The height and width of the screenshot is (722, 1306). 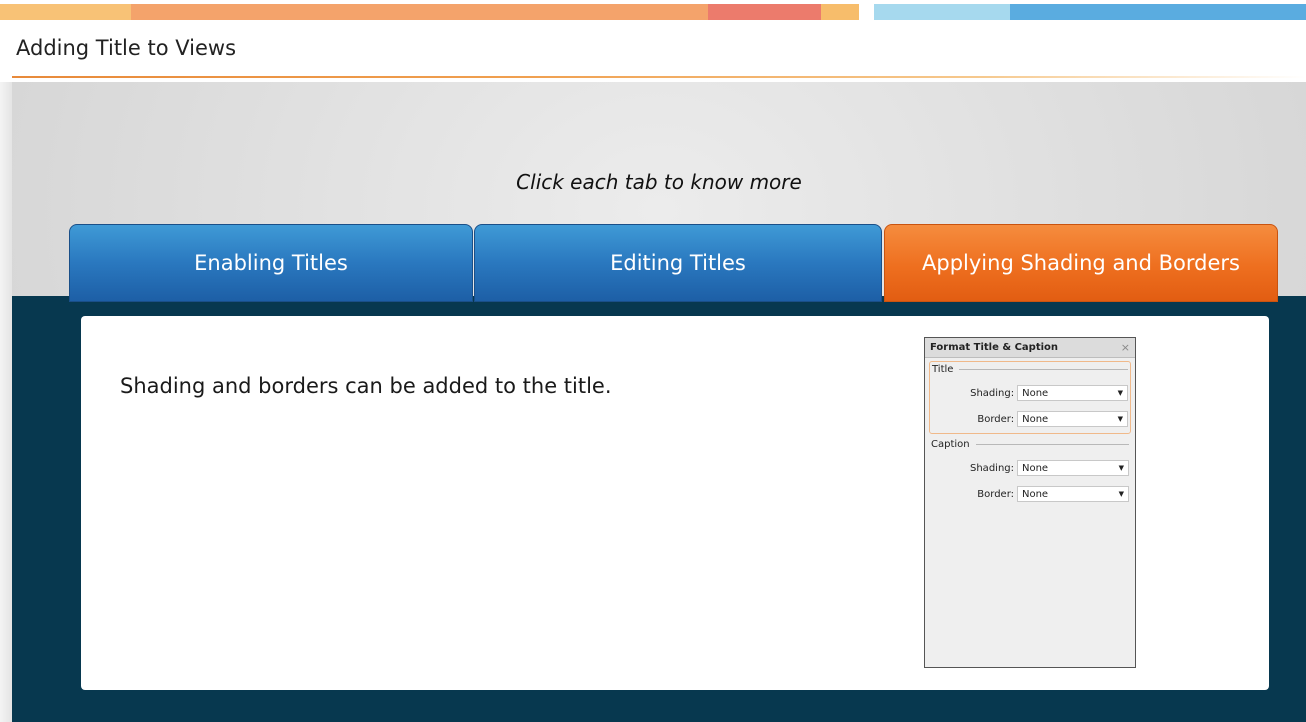 I want to click on title-shading-dropdown: None ▼, so click(x=1072, y=393).